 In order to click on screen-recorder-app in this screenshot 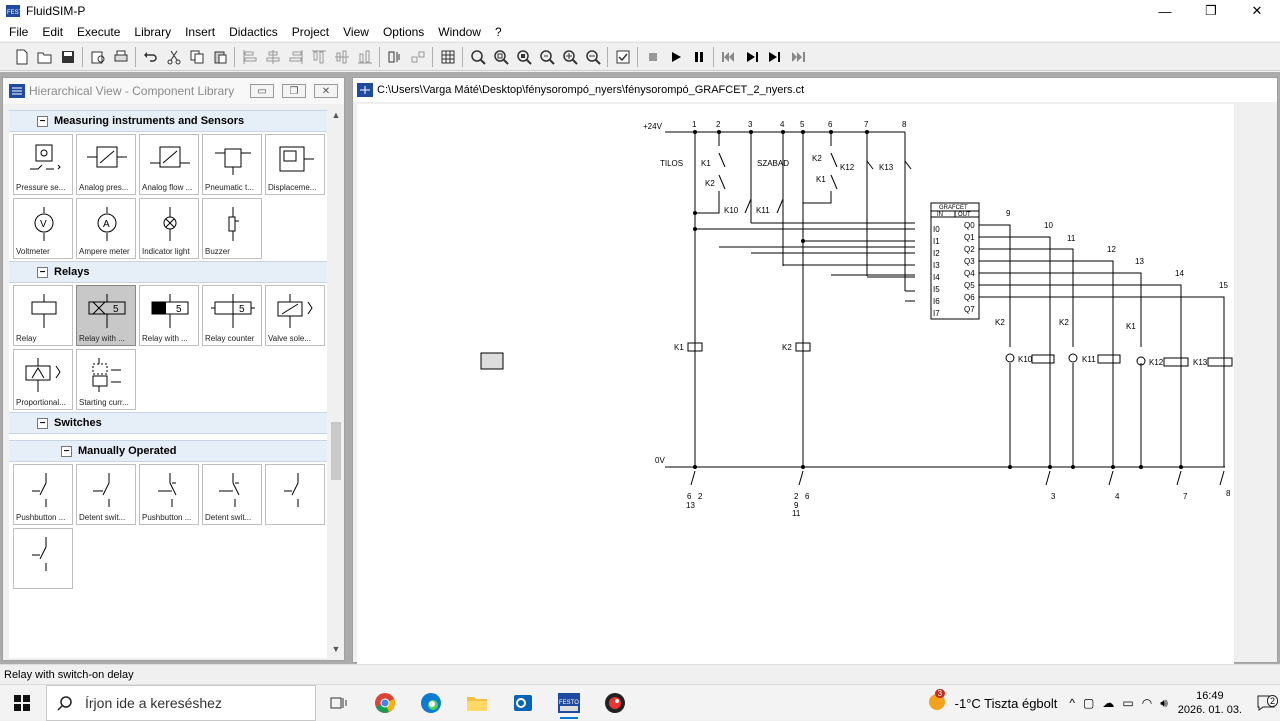, I will do `click(615, 703)`.